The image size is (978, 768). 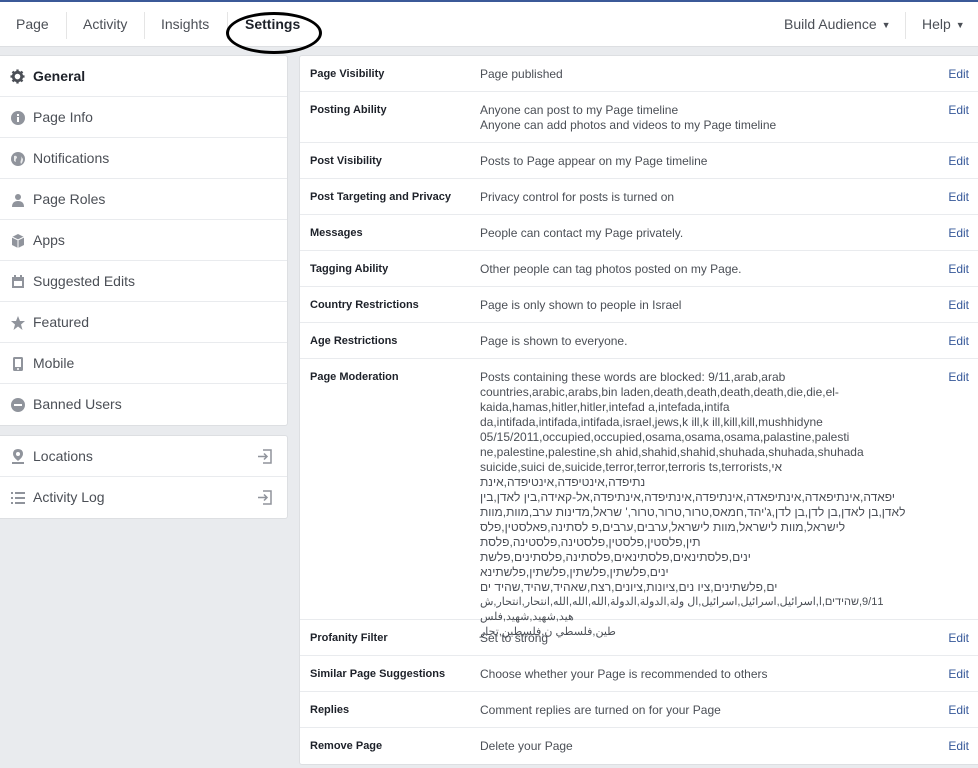 I want to click on setting-title: Page Moderation, so click(x=354, y=377).